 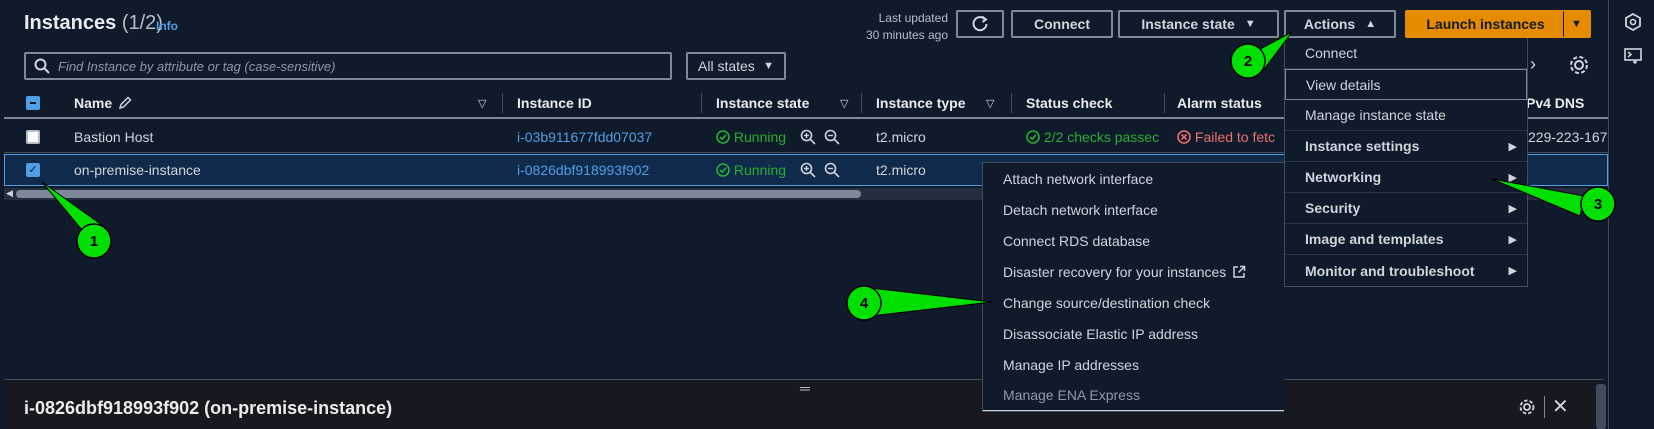 What do you see at coordinates (762, 103) in the screenshot?
I see `column-header-instance-state: Instance state` at bounding box center [762, 103].